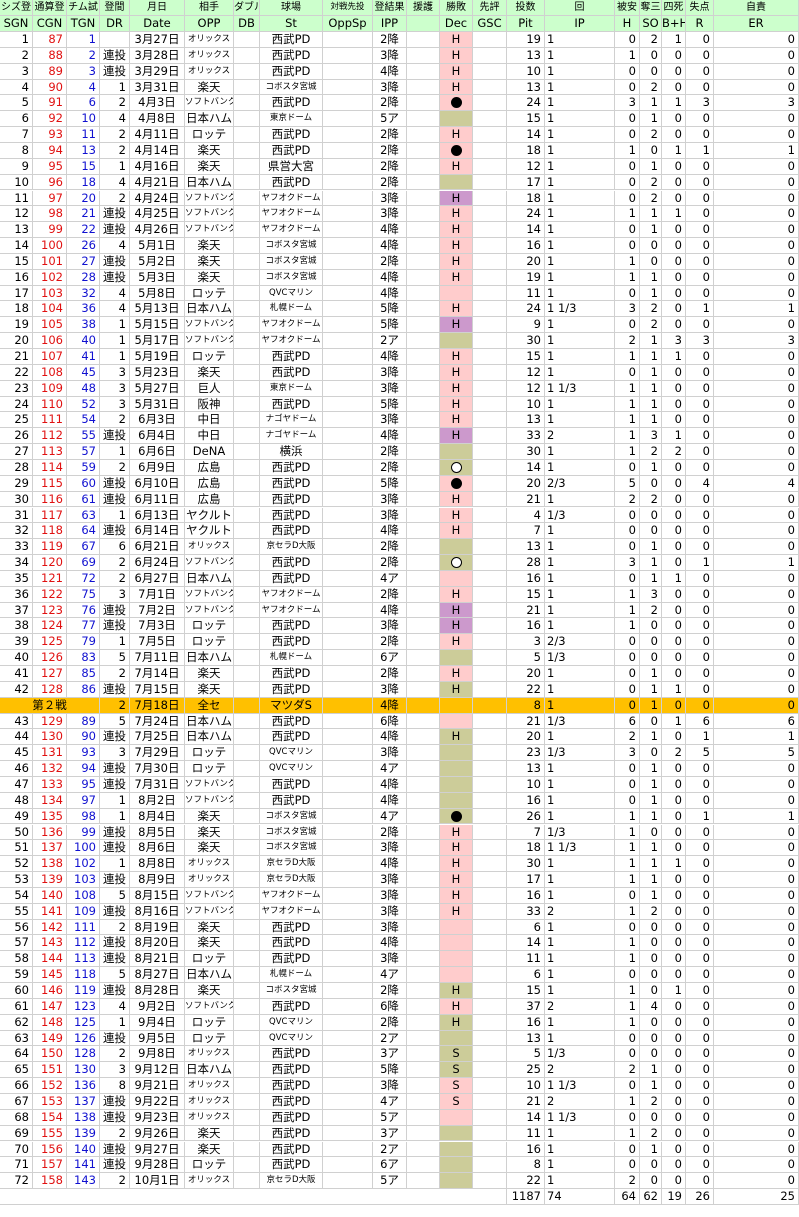 The height and width of the screenshot is (1217, 799). Describe the element at coordinates (700, 246) in the screenshot. I see `row-14-r: 0` at that location.